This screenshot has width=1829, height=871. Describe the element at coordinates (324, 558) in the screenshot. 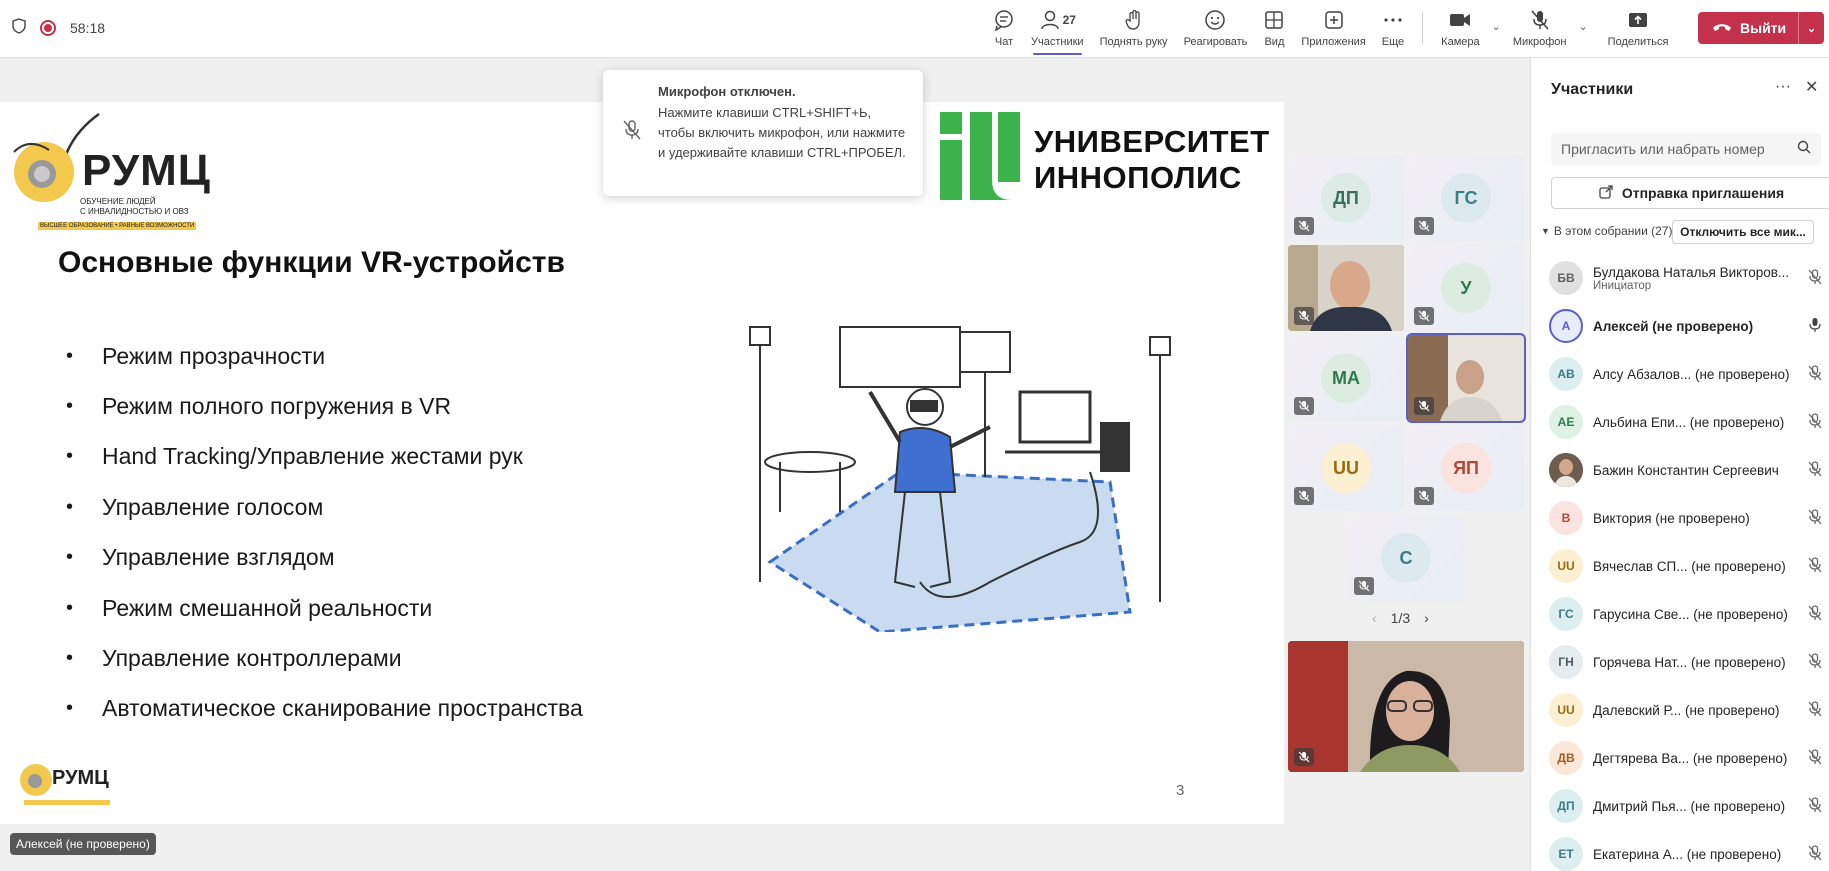

I see `bullet-item: Управление взглядом` at that location.